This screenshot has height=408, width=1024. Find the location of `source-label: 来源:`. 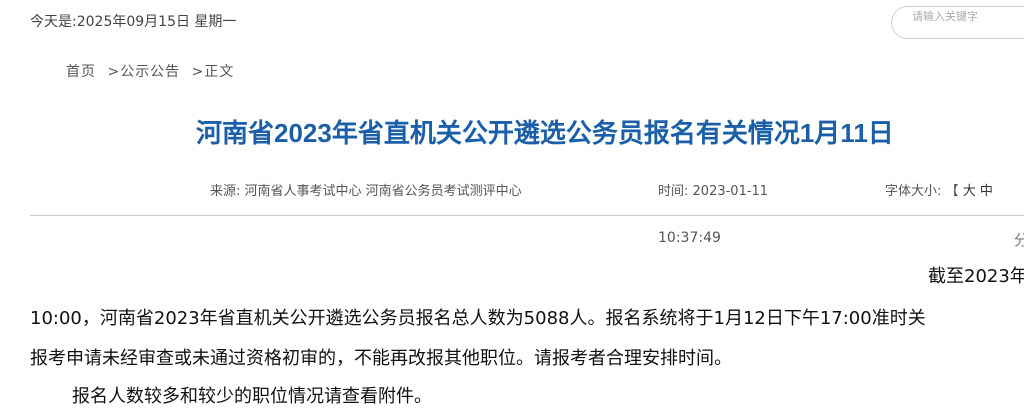

source-label: 来源: is located at coordinates (225, 191).